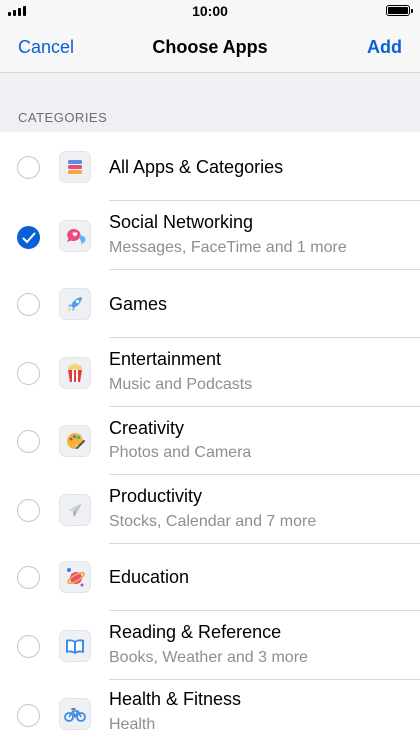  I want to click on chat-bubbles-icon, so click(75, 236).